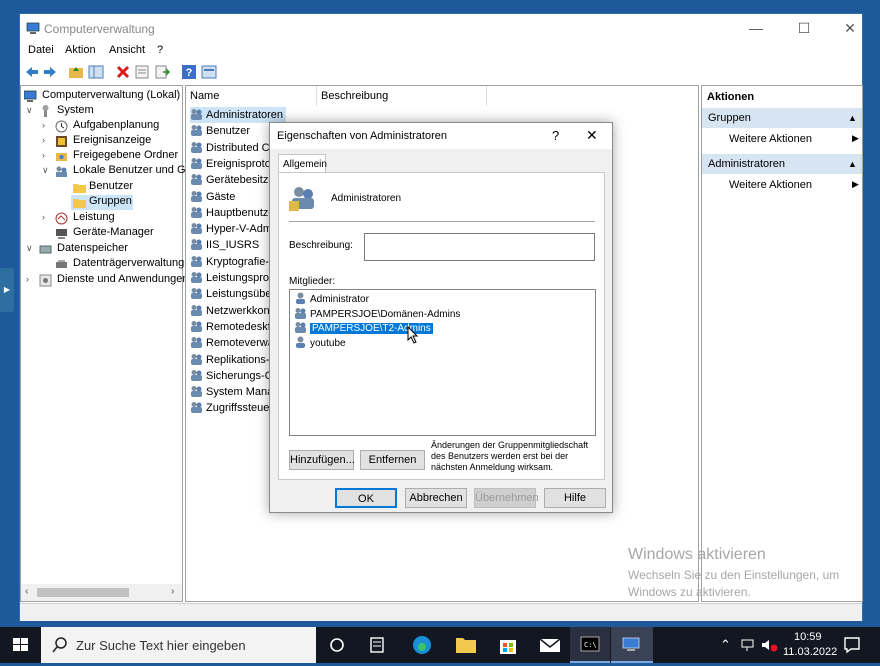 This screenshot has width=880, height=666. Describe the element at coordinates (212, 197) in the screenshot. I see `table-row: Gäste` at that location.